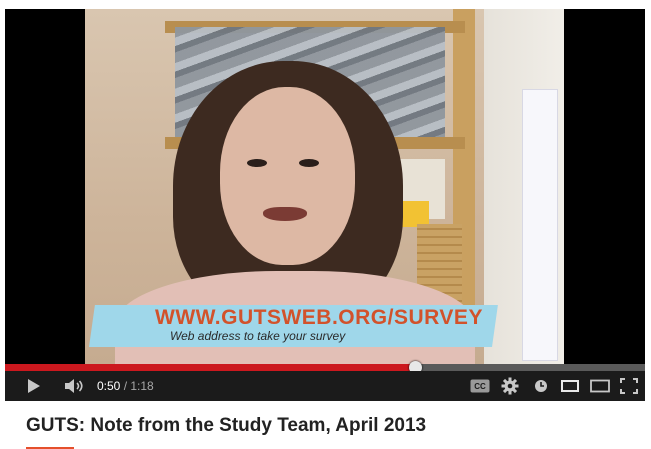 This screenshot has width=651, height=449. I want to click on fullscreen-icon, so click(629, 386).